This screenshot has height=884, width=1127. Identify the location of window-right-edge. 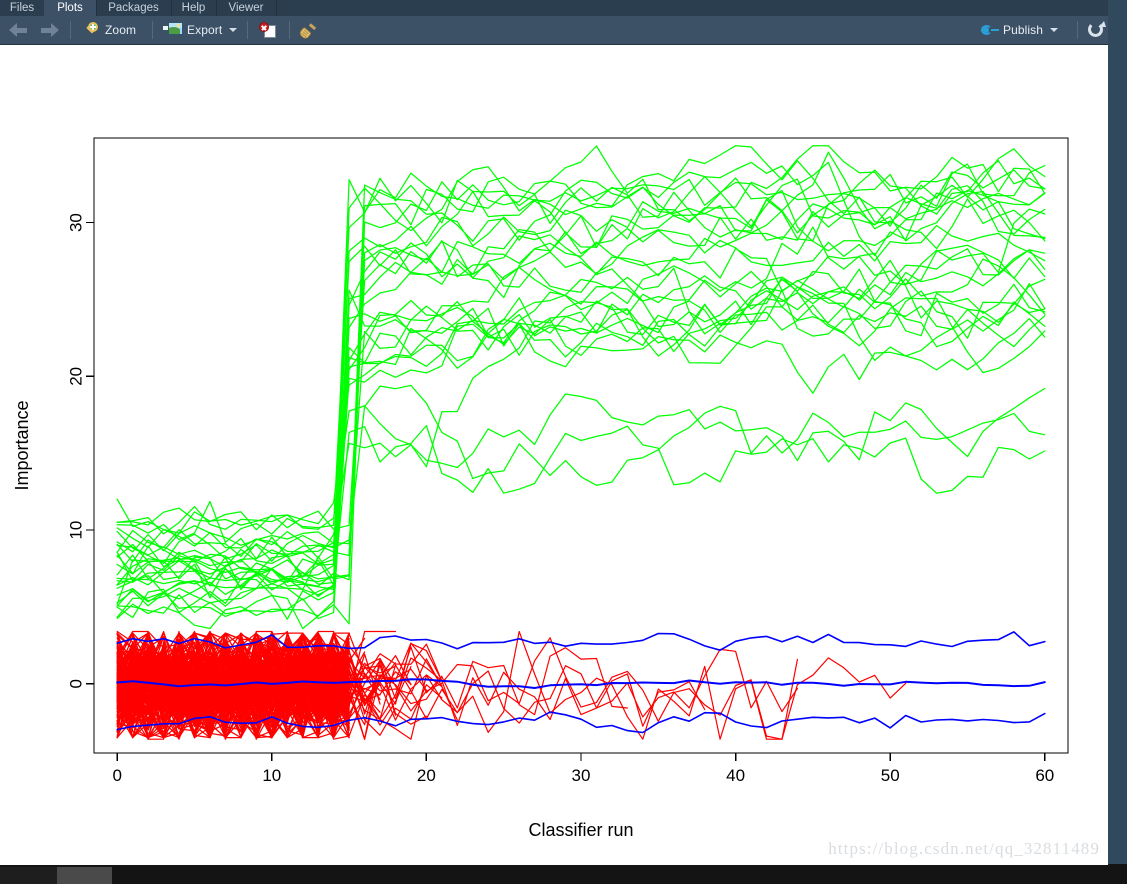
(1117, 442).